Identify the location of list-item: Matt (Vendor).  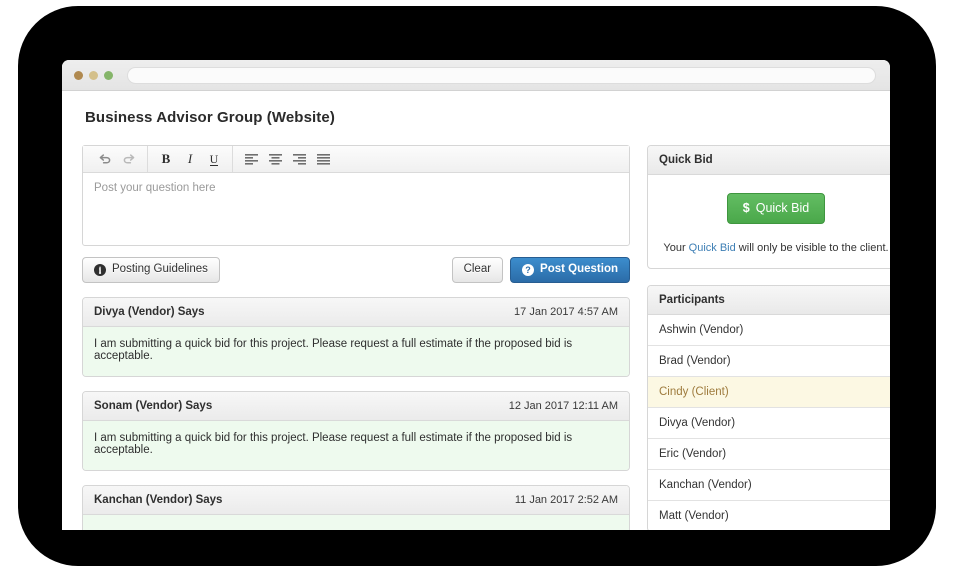
(769, 516).